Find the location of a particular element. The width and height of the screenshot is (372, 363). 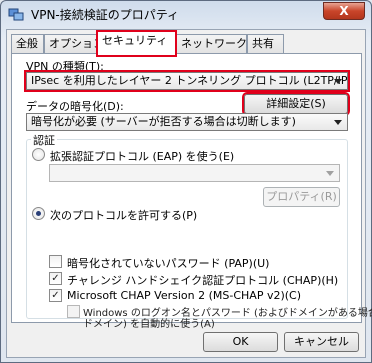

eap-properties-button: プロパティ(R) is located at coordinates (301, 197).